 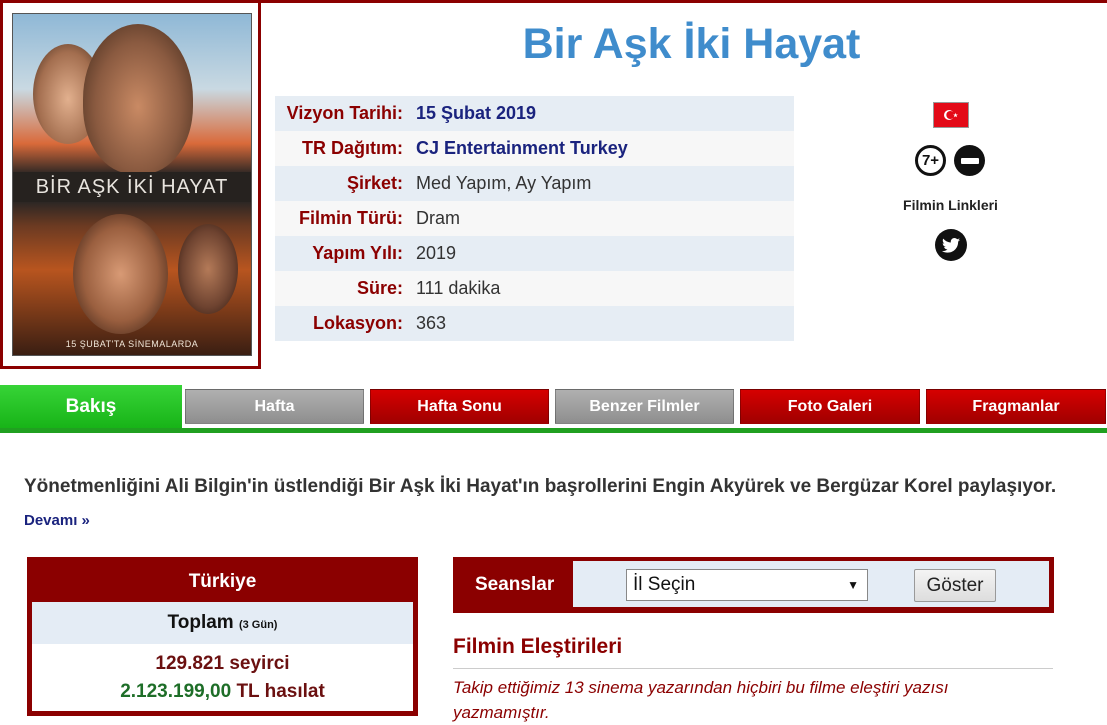 I want to click on box-office-country: Türkiye, so click(x=222, y=582).